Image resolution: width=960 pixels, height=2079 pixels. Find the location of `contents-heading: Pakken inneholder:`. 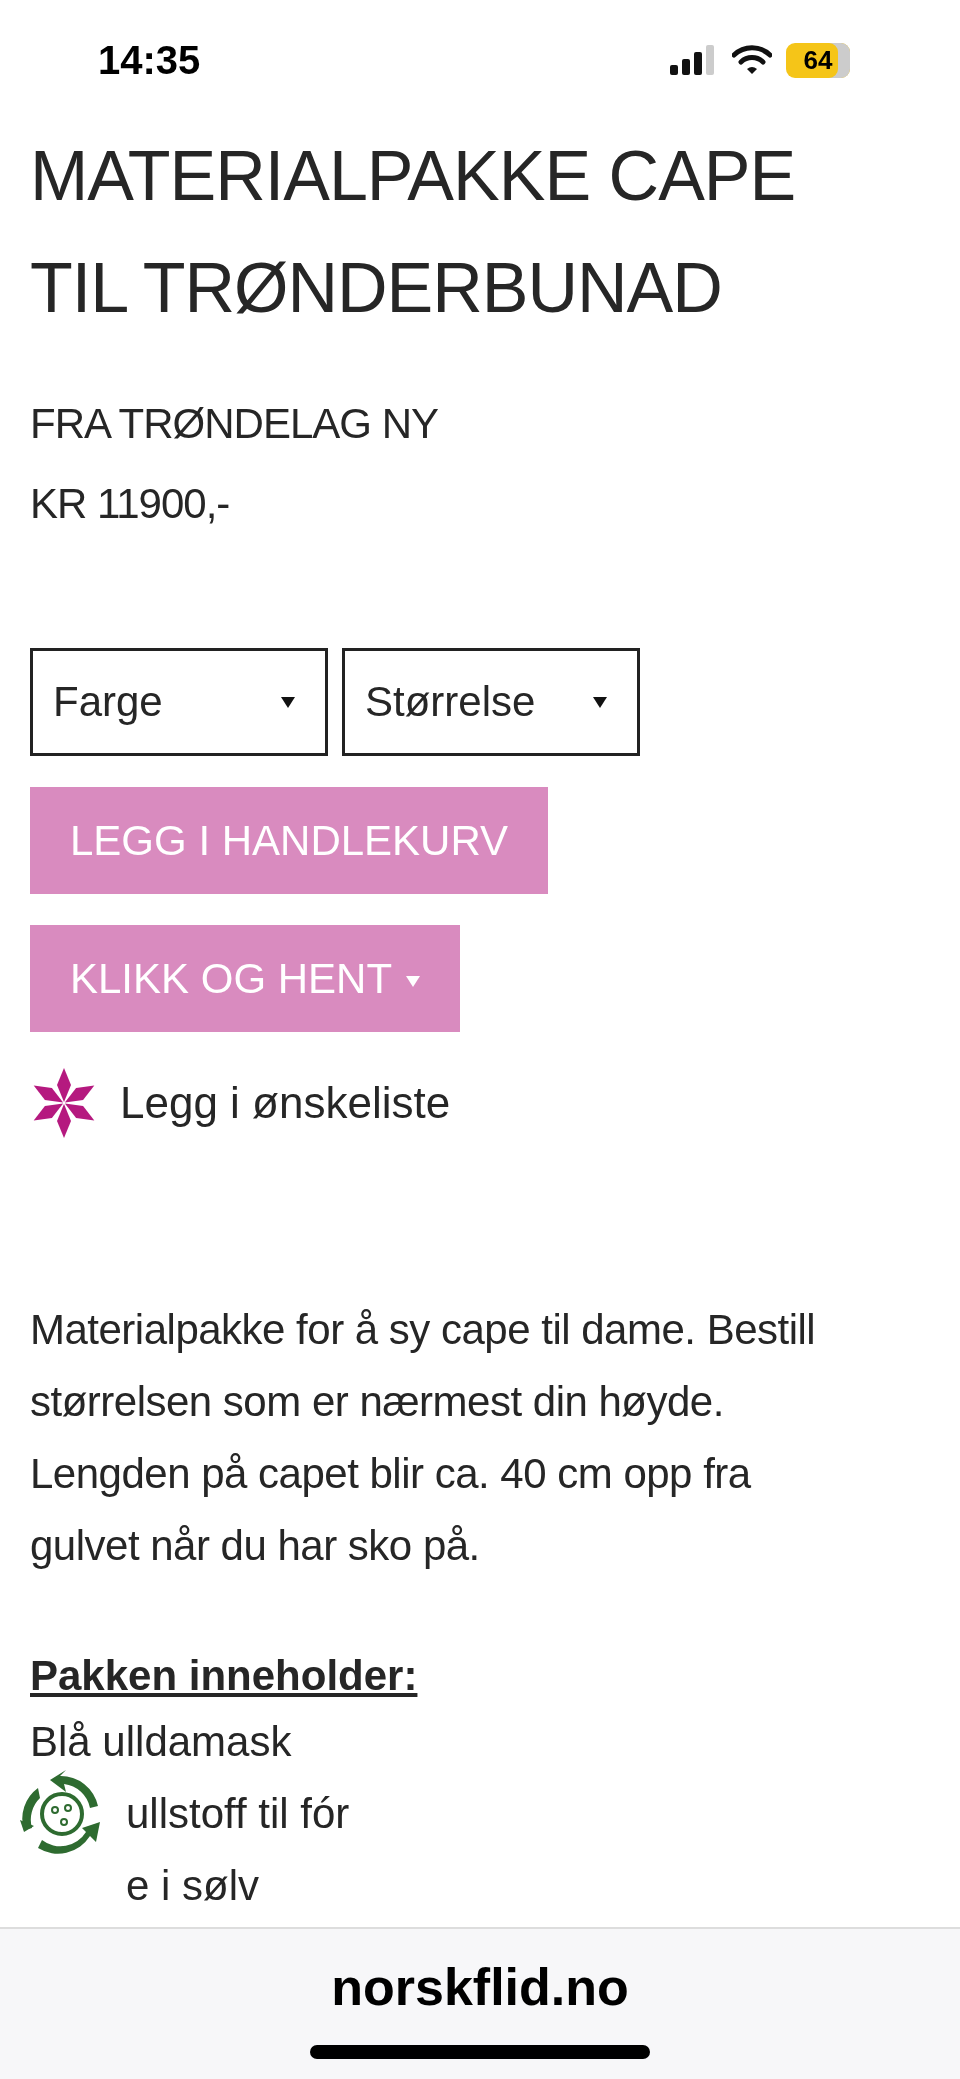

contents-heading: Pakken inneholder: is located at coordinates (224, 1676).